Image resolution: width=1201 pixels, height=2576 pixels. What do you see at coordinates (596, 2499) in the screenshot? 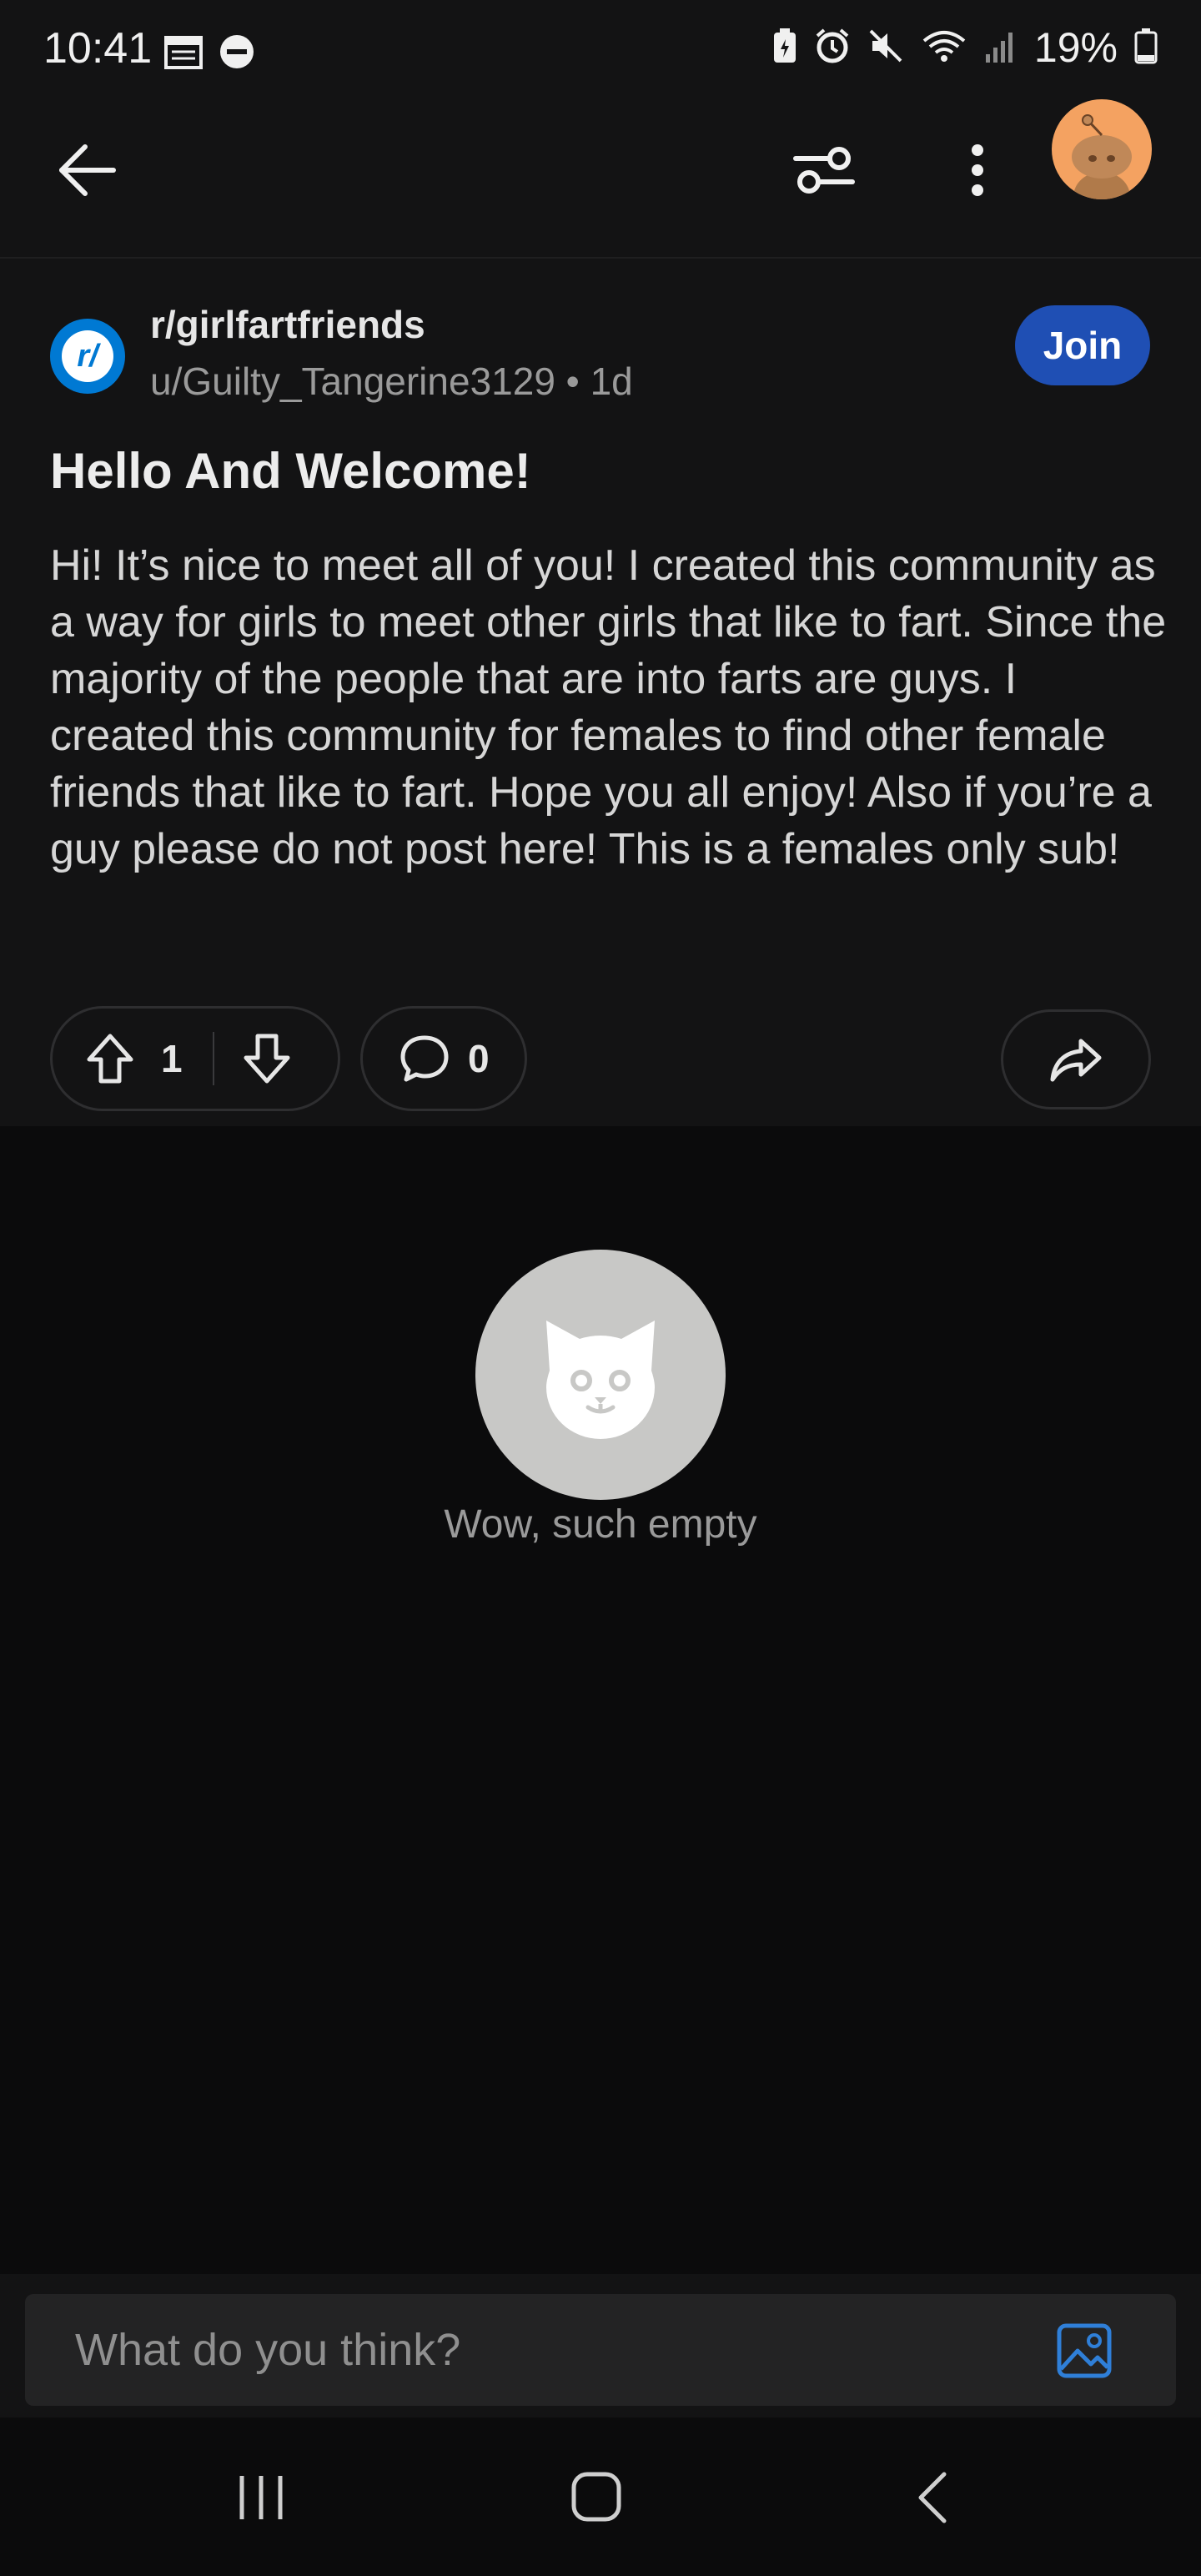
I see `home-icon` at bounding box center [596, 2499].